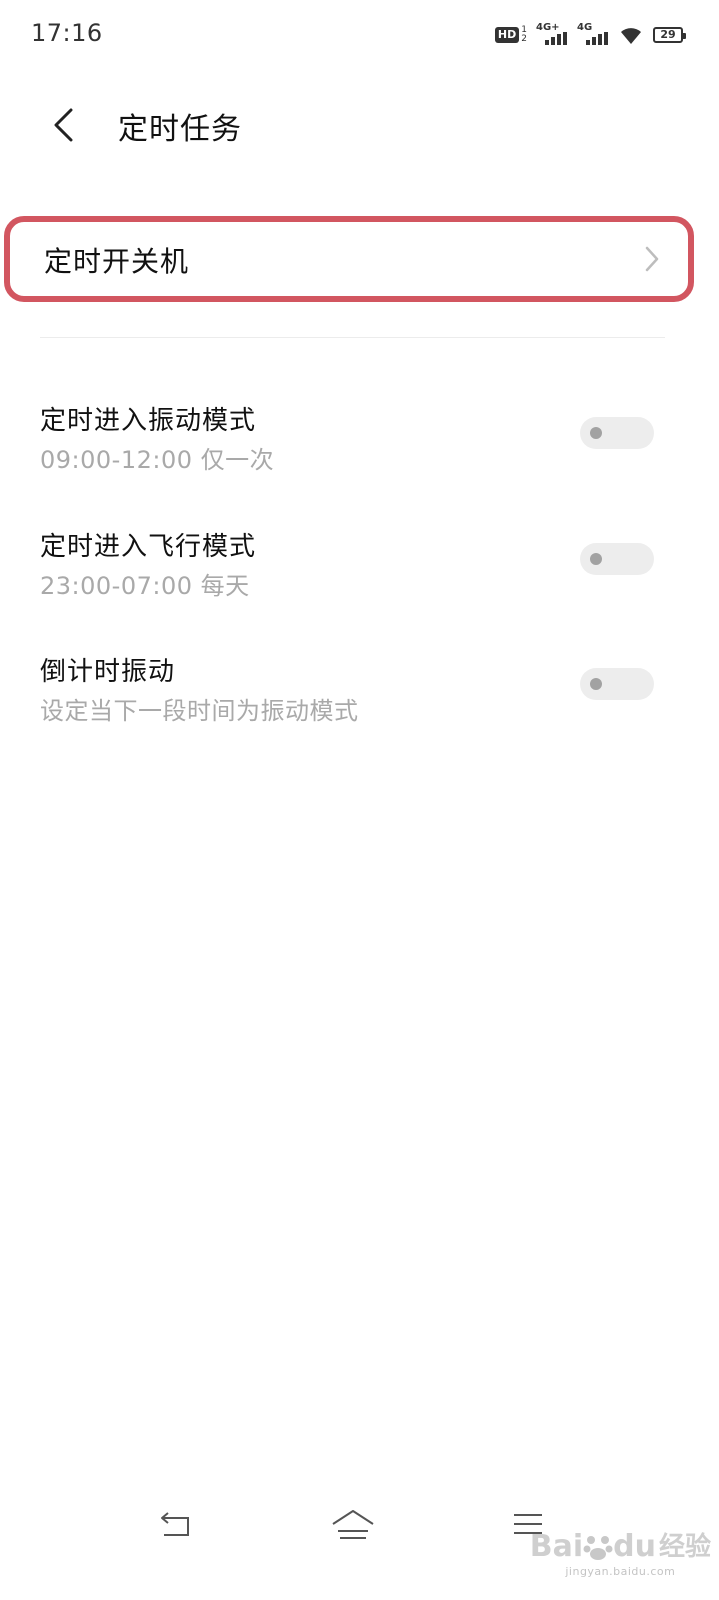  I want to click on setting-row-countdown-vibrate: 倒计时振动 设定当下一段时间为振动模式, so click(359, 696).